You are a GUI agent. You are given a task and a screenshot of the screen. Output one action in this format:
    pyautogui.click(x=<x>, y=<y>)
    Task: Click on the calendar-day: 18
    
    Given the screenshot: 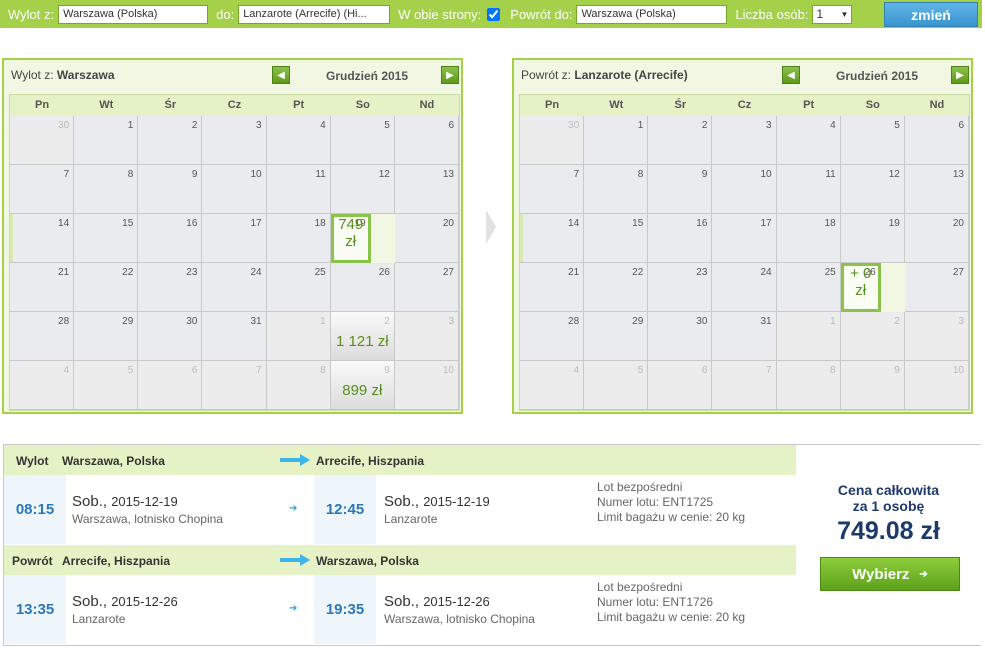 What is the action you would take?
    pyautogui.click(x=808, y=238)
    